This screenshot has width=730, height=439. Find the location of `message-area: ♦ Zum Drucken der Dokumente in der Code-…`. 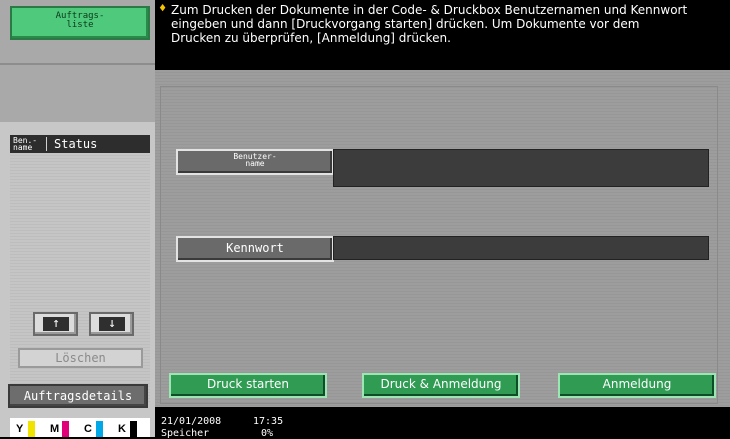

message-area: ♦ Zum Drucken der Dokumente in der Code-… is located at coordinates (442, 35).